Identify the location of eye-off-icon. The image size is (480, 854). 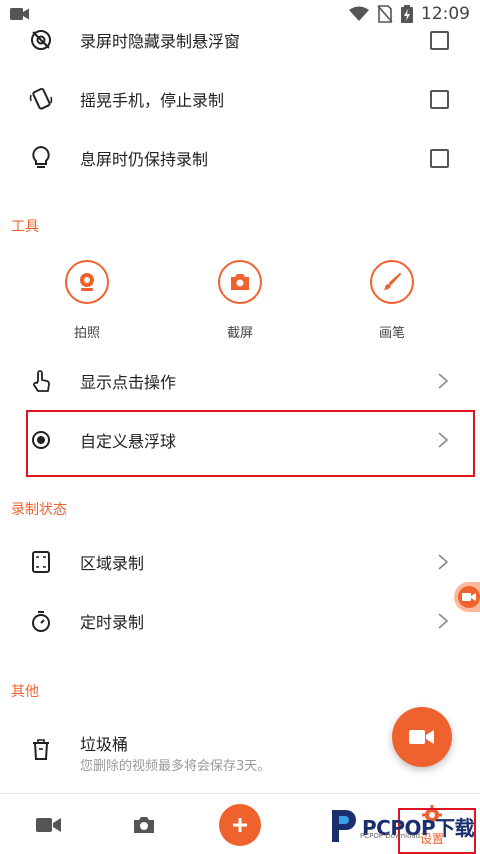
(41, 40).